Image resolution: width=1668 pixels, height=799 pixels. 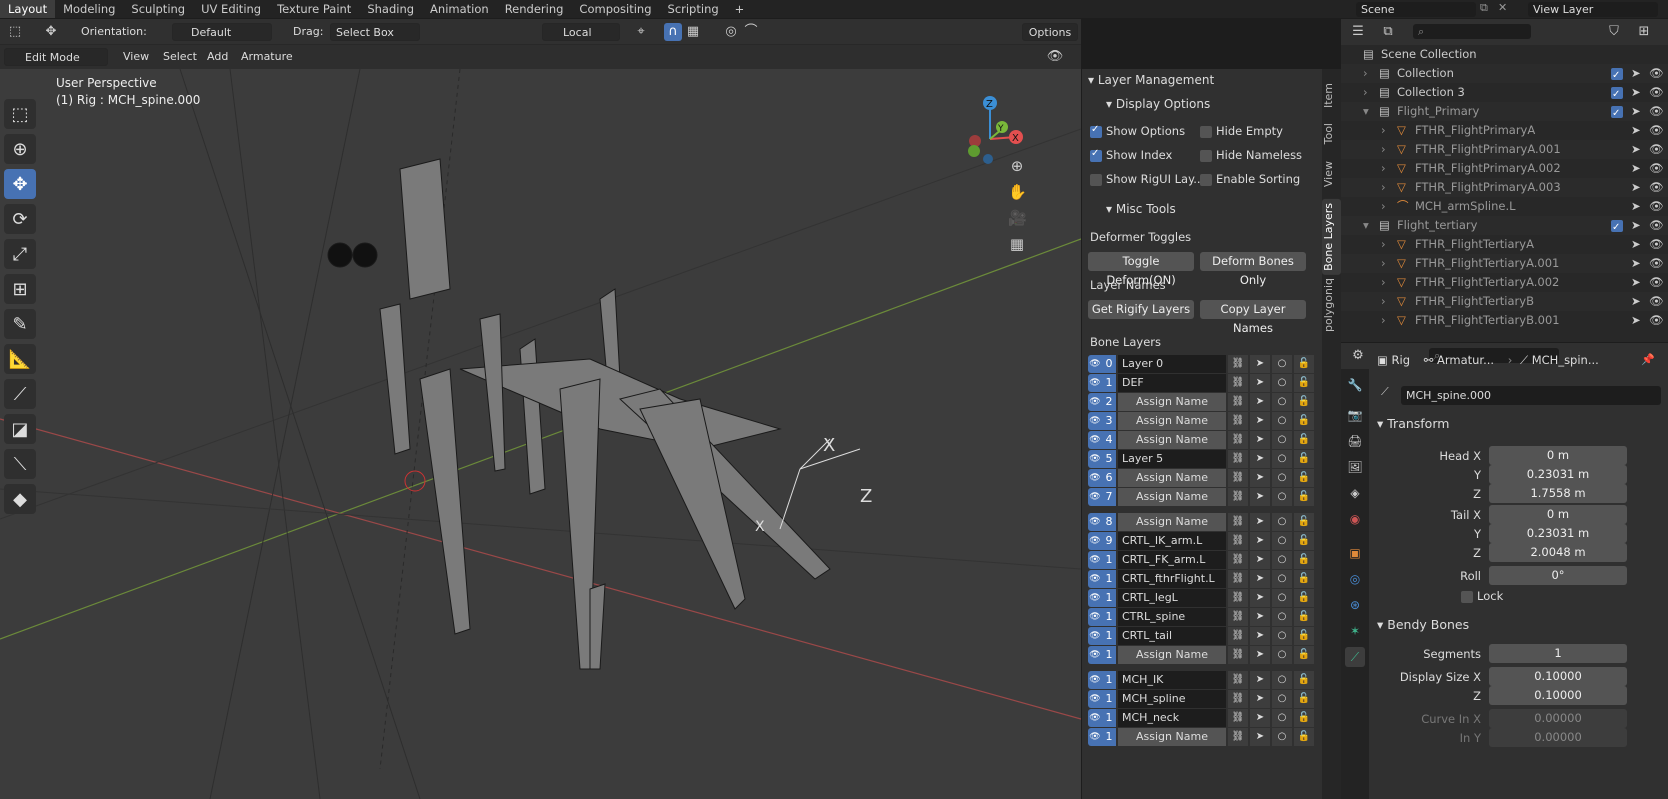 What do you see at coordinates (1413, 423) in the screenshot?
I see `transform-panel-header: ▾ Transform` at bounding box center [1413, 423].